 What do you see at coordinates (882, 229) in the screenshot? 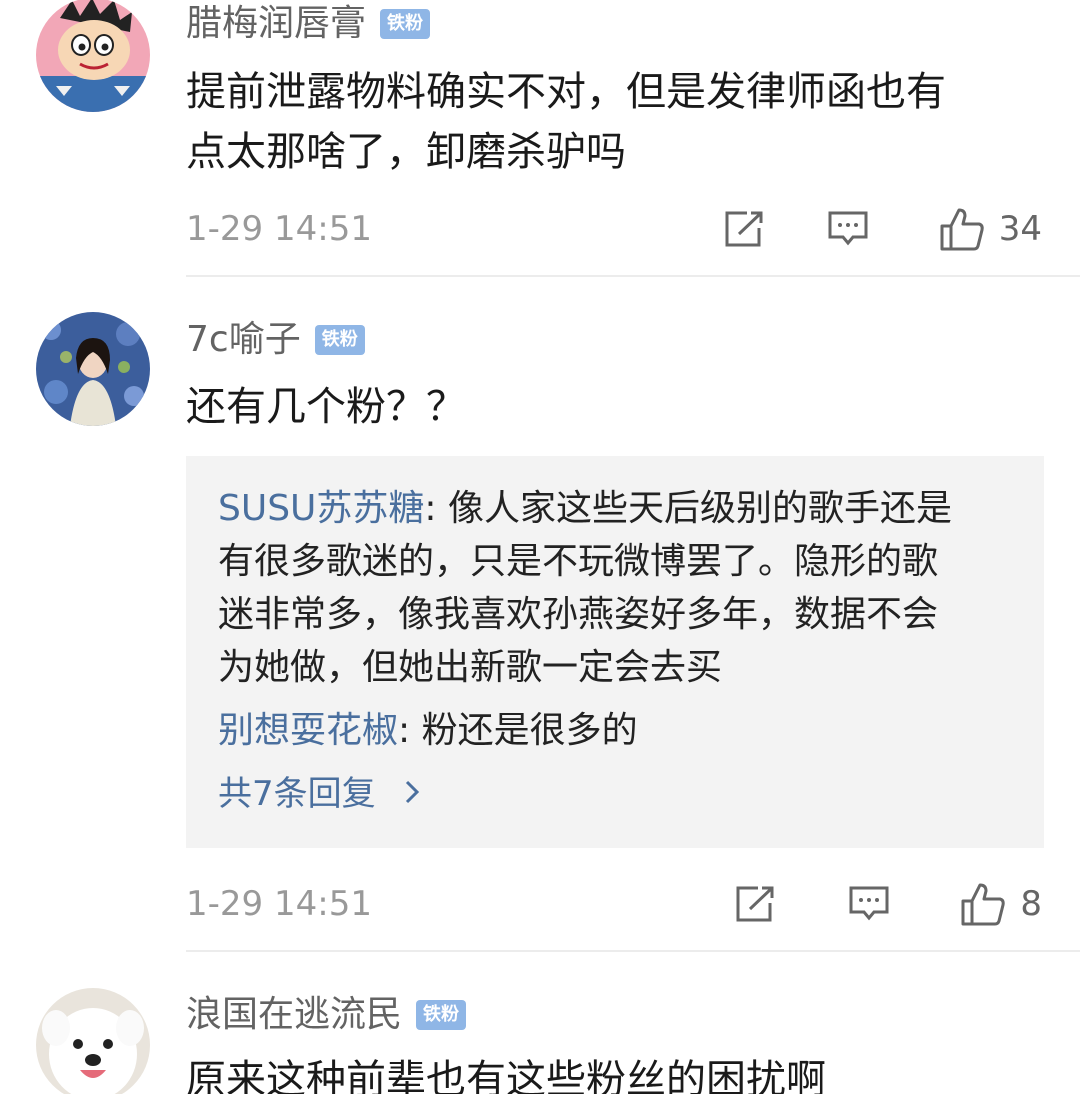
I see `comment-actions: 34` at bounding box center [882, 229].